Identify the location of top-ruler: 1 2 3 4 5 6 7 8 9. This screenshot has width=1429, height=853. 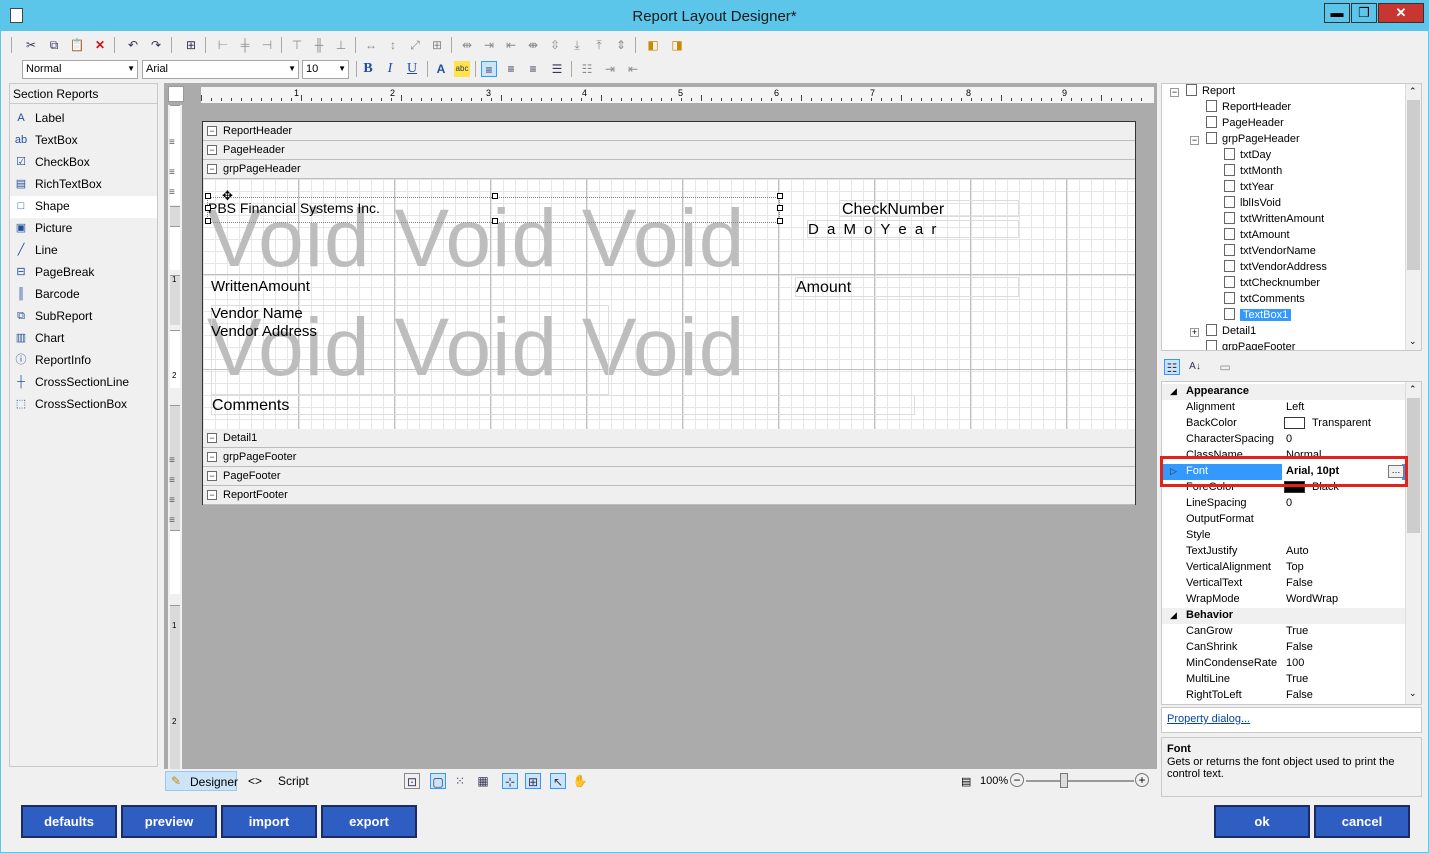
(677, 95).